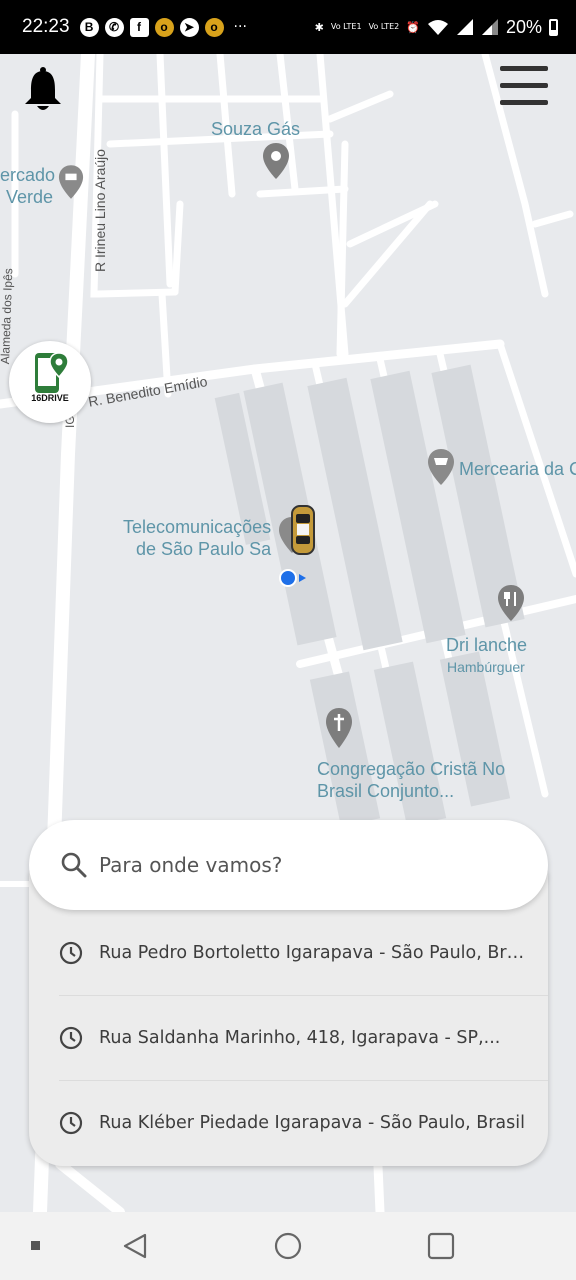 The width and height of the screenshot is (576, 1280). Describe the element at coordinates (28, 186) in the screenshot. I see `poi-label-mercado-verde: ercado Verde` at that location.